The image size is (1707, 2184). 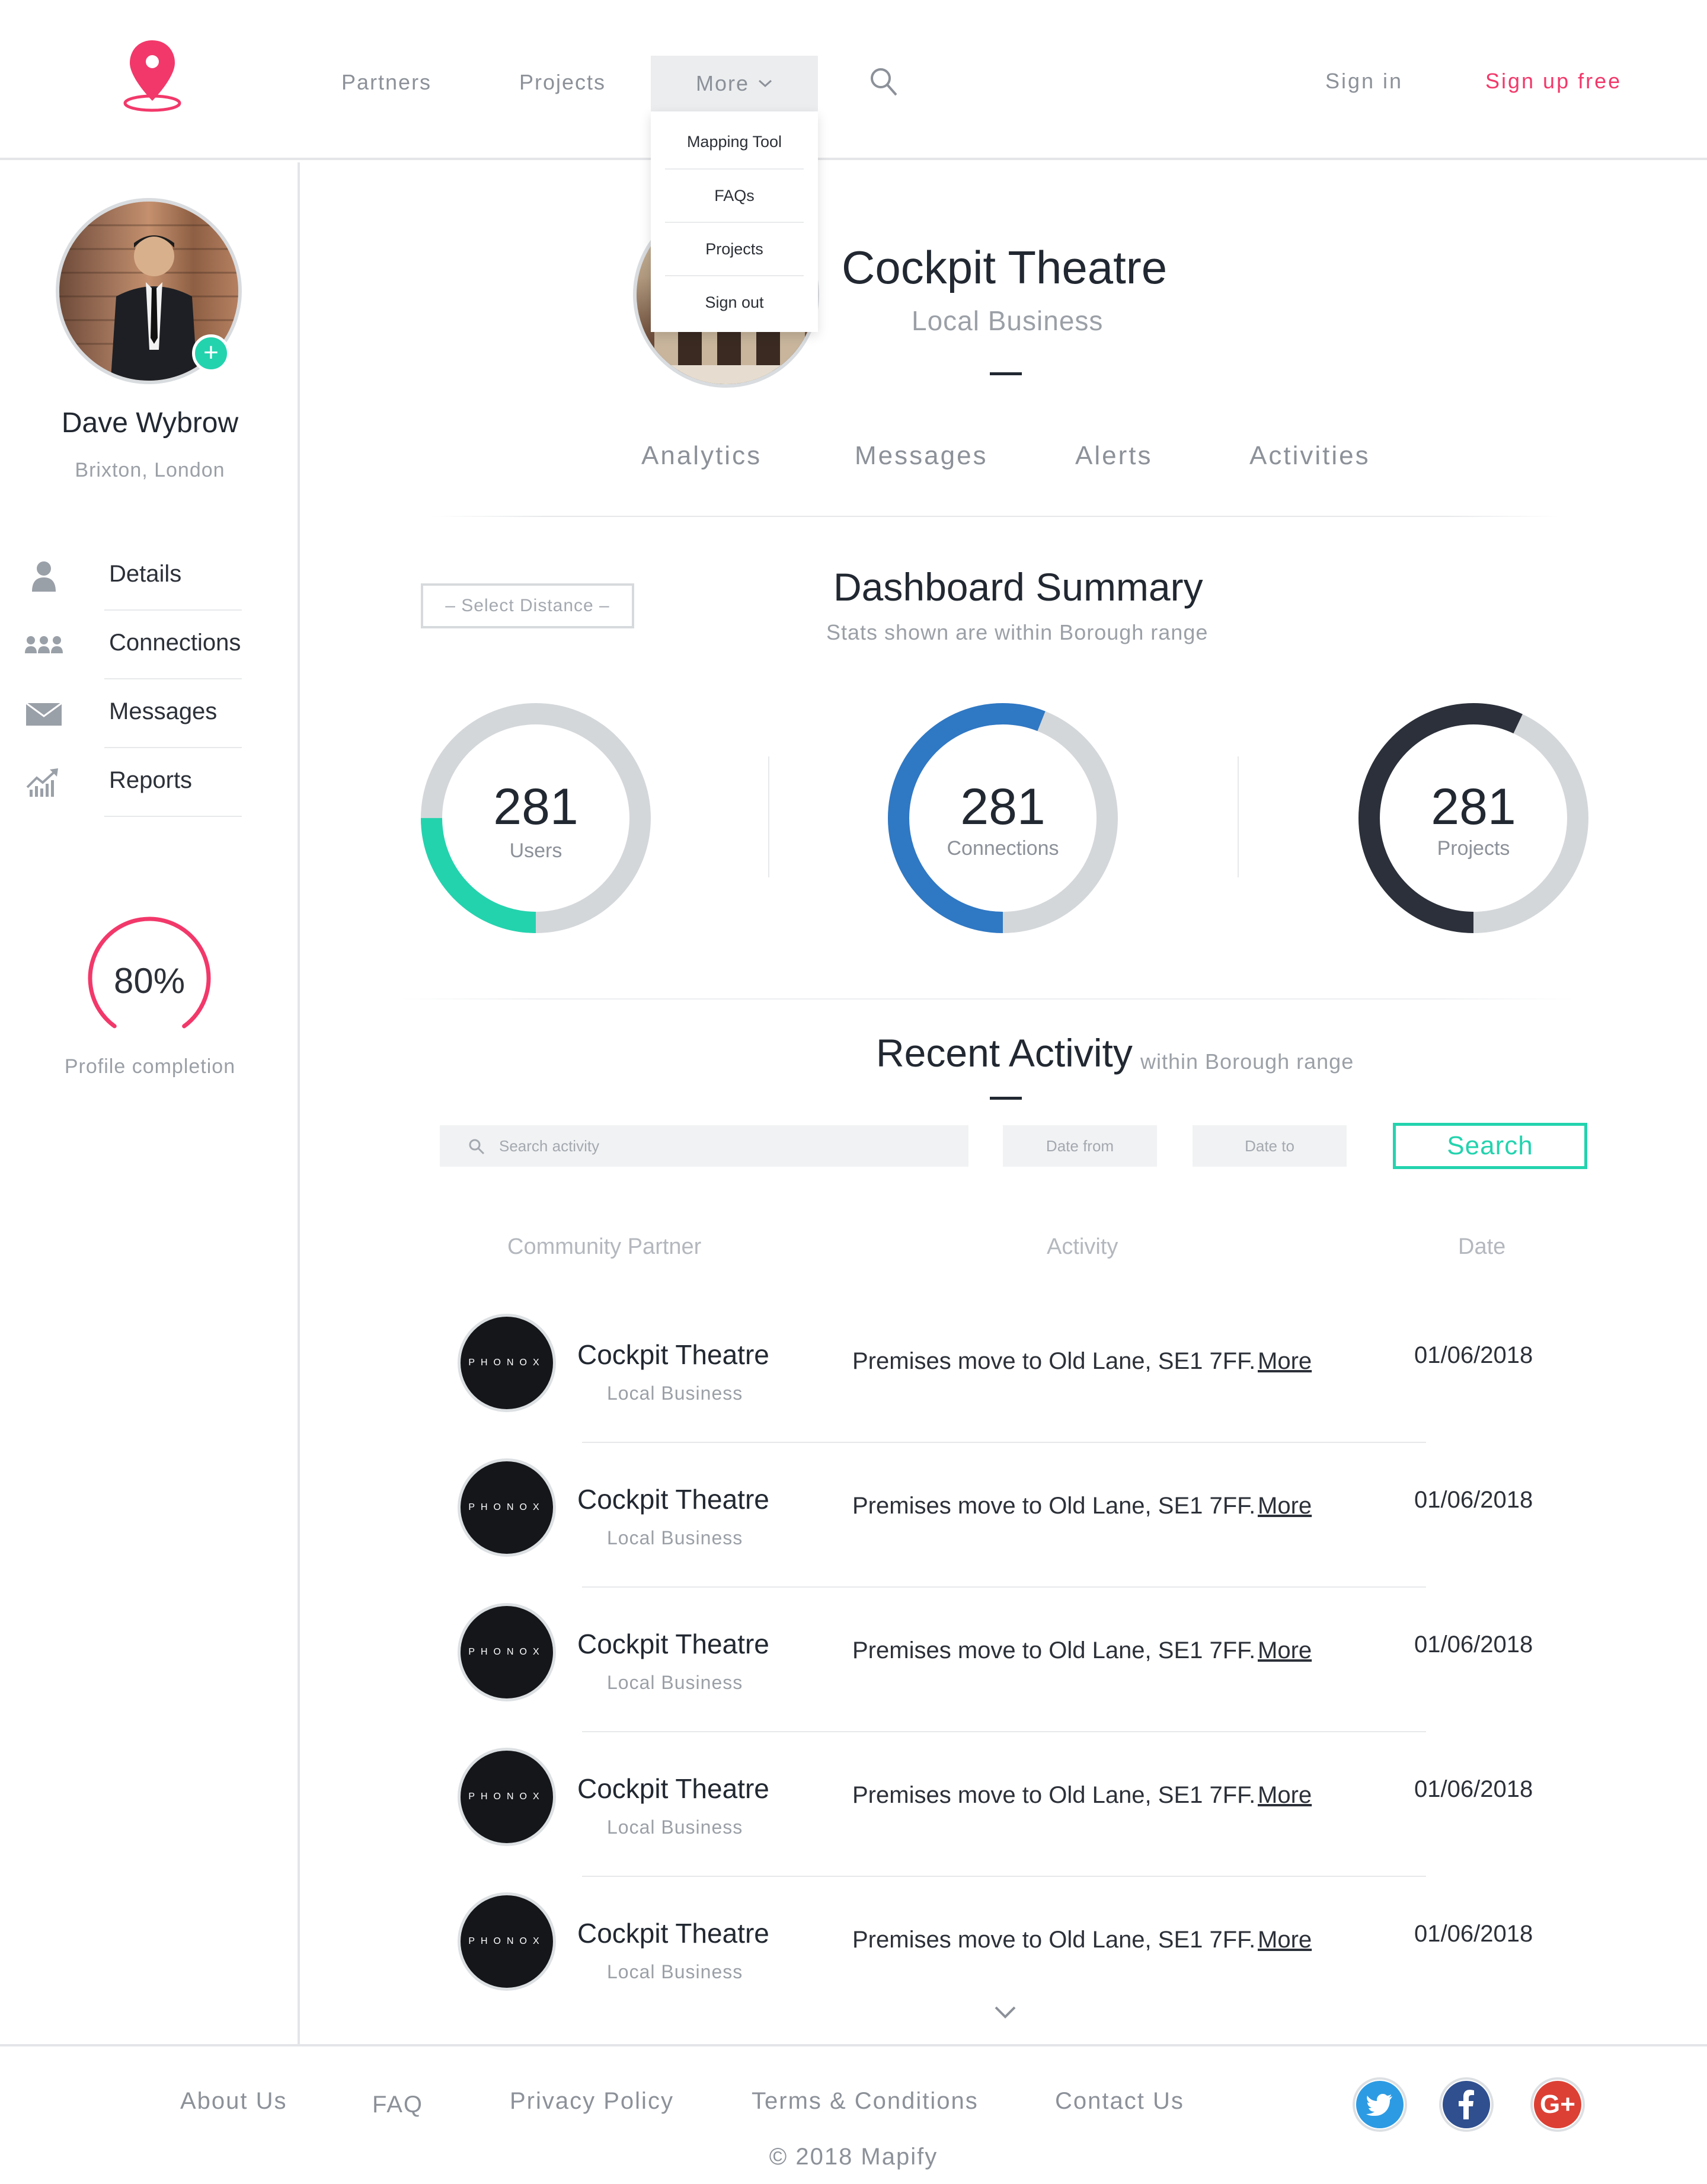 What do you see at coordinates (1005, 267) in the screenshot?
I see `profile-title: Cockpit Theatre` at bounding box center [1005, 267].